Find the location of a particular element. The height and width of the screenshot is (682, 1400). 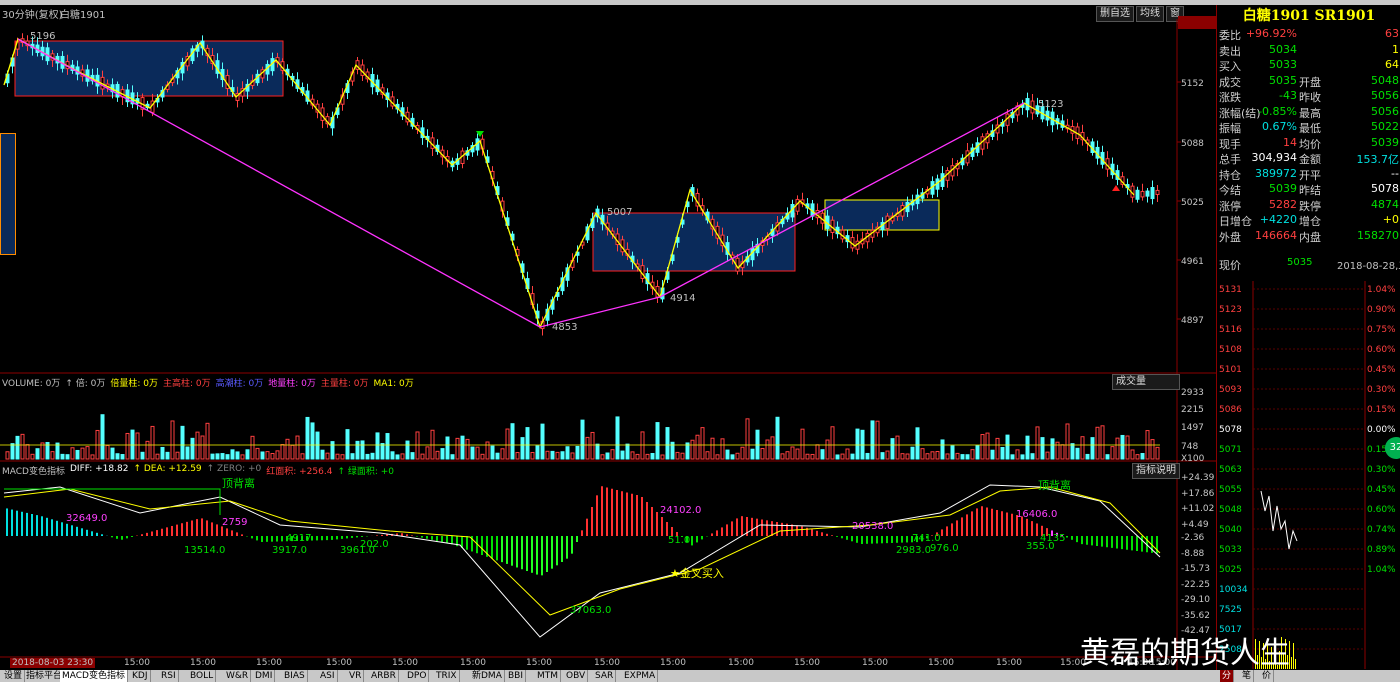

indicator-tab: BOLL is located at coordinates (202, 676).